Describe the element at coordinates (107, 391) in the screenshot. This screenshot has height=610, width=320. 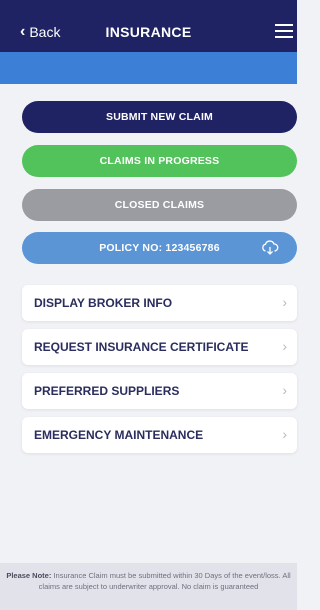
I see `list-item-label: PREFERRED SUPPLIERS` at that location.